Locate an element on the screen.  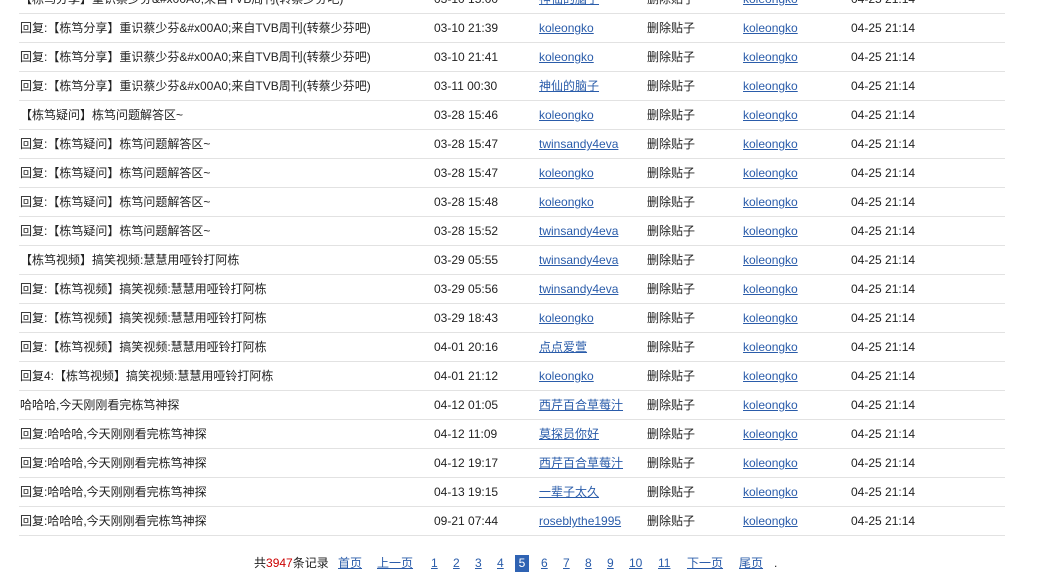
first-page-link: 首页 is located at coordinates (350, 563).